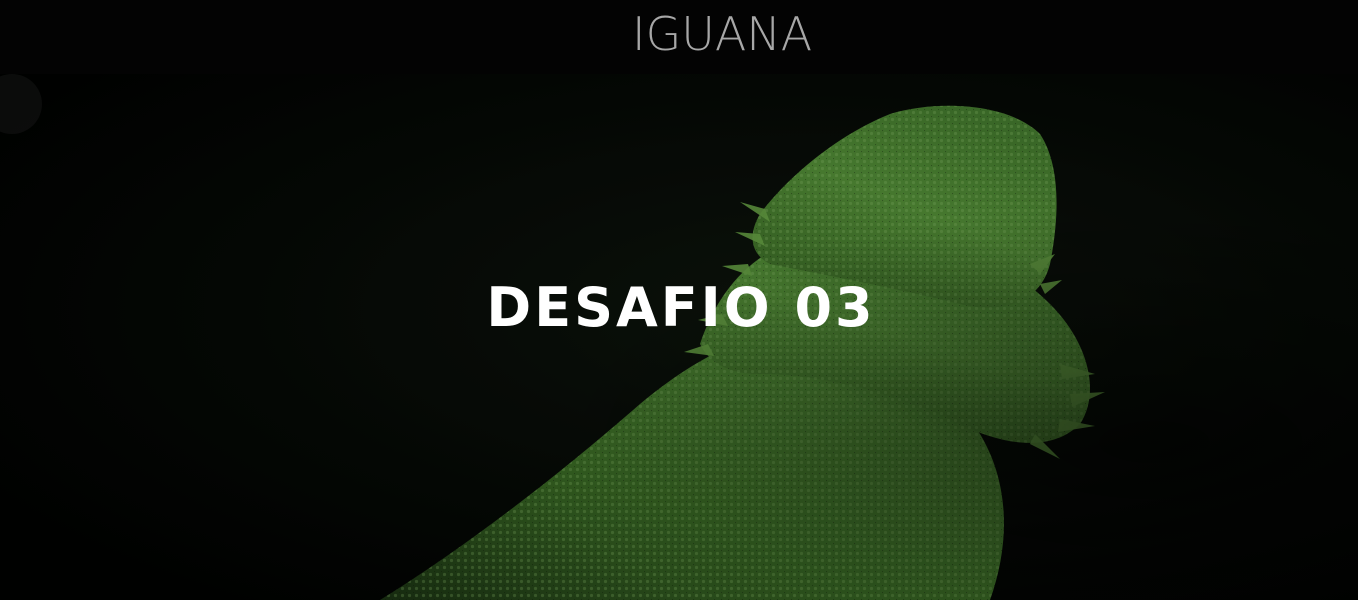 The image size is (1358, 600). What do you see at coordinates (722, 34) in the screenshot?
I see `site-logo: IGUANA` at bounding box center [722, 34].